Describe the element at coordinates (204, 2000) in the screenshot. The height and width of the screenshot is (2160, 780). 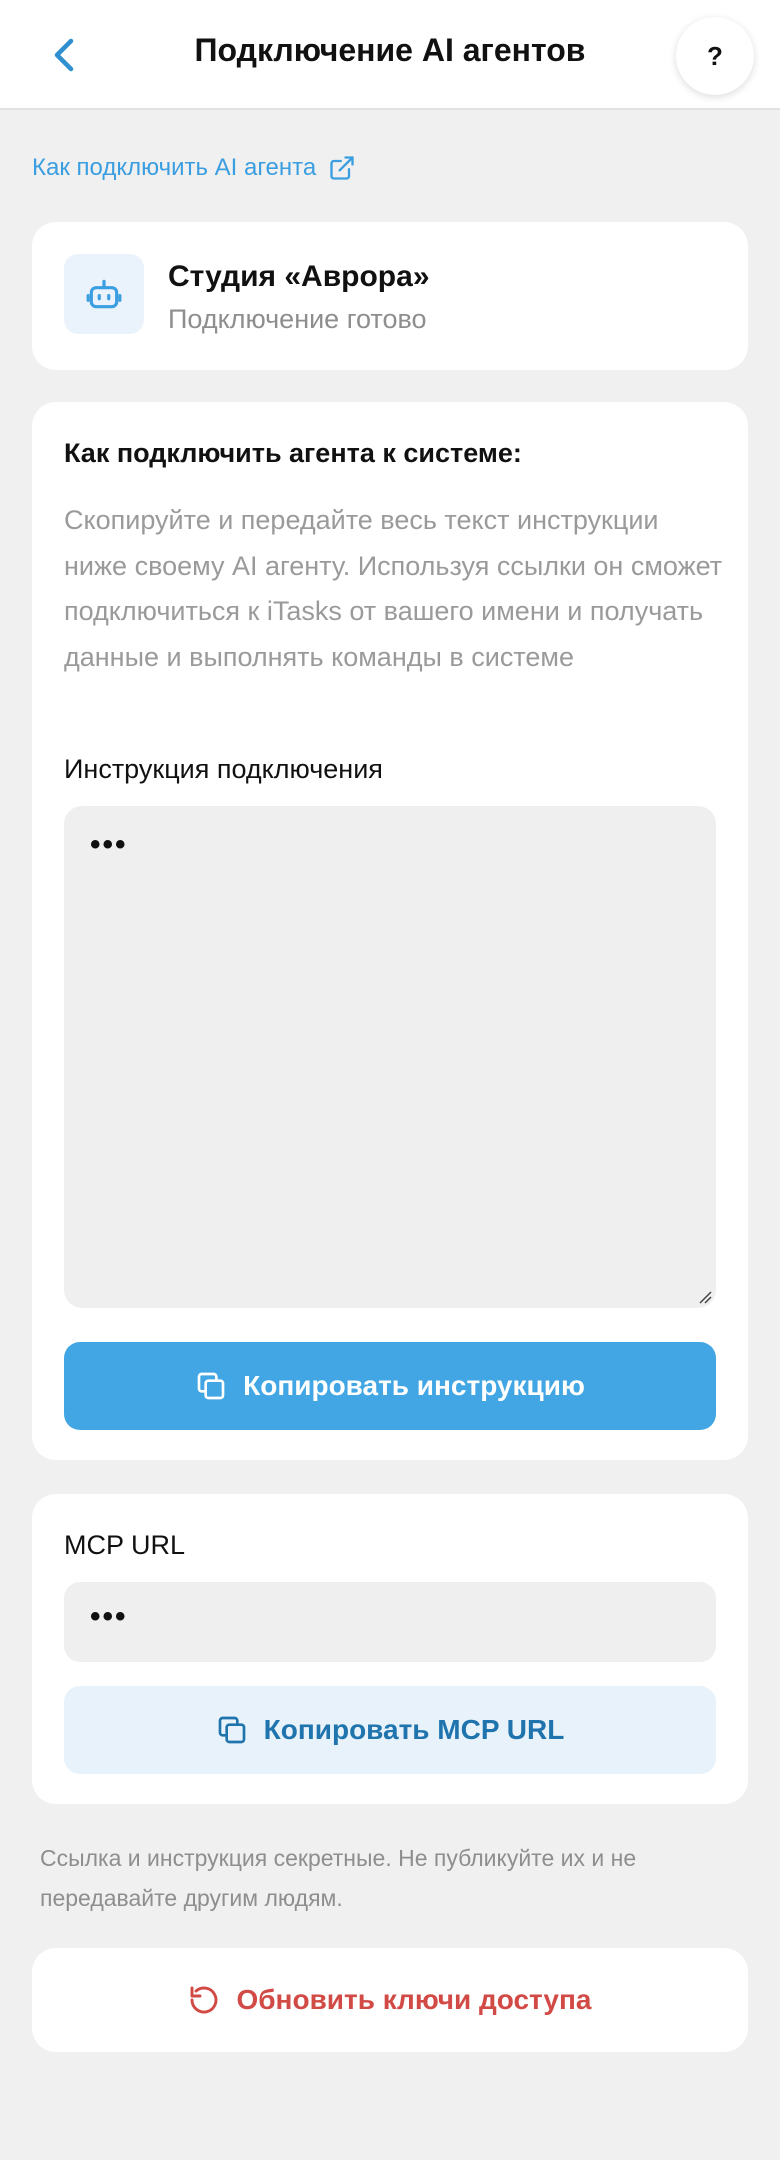
I see `refresh-icon` at that location.